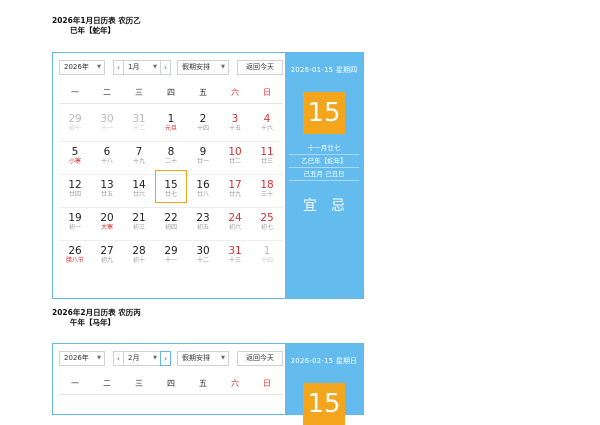  Describe the element at coordinates (235, 186) in the screenshot. I see `day-cell: 17 廿九` at that location.